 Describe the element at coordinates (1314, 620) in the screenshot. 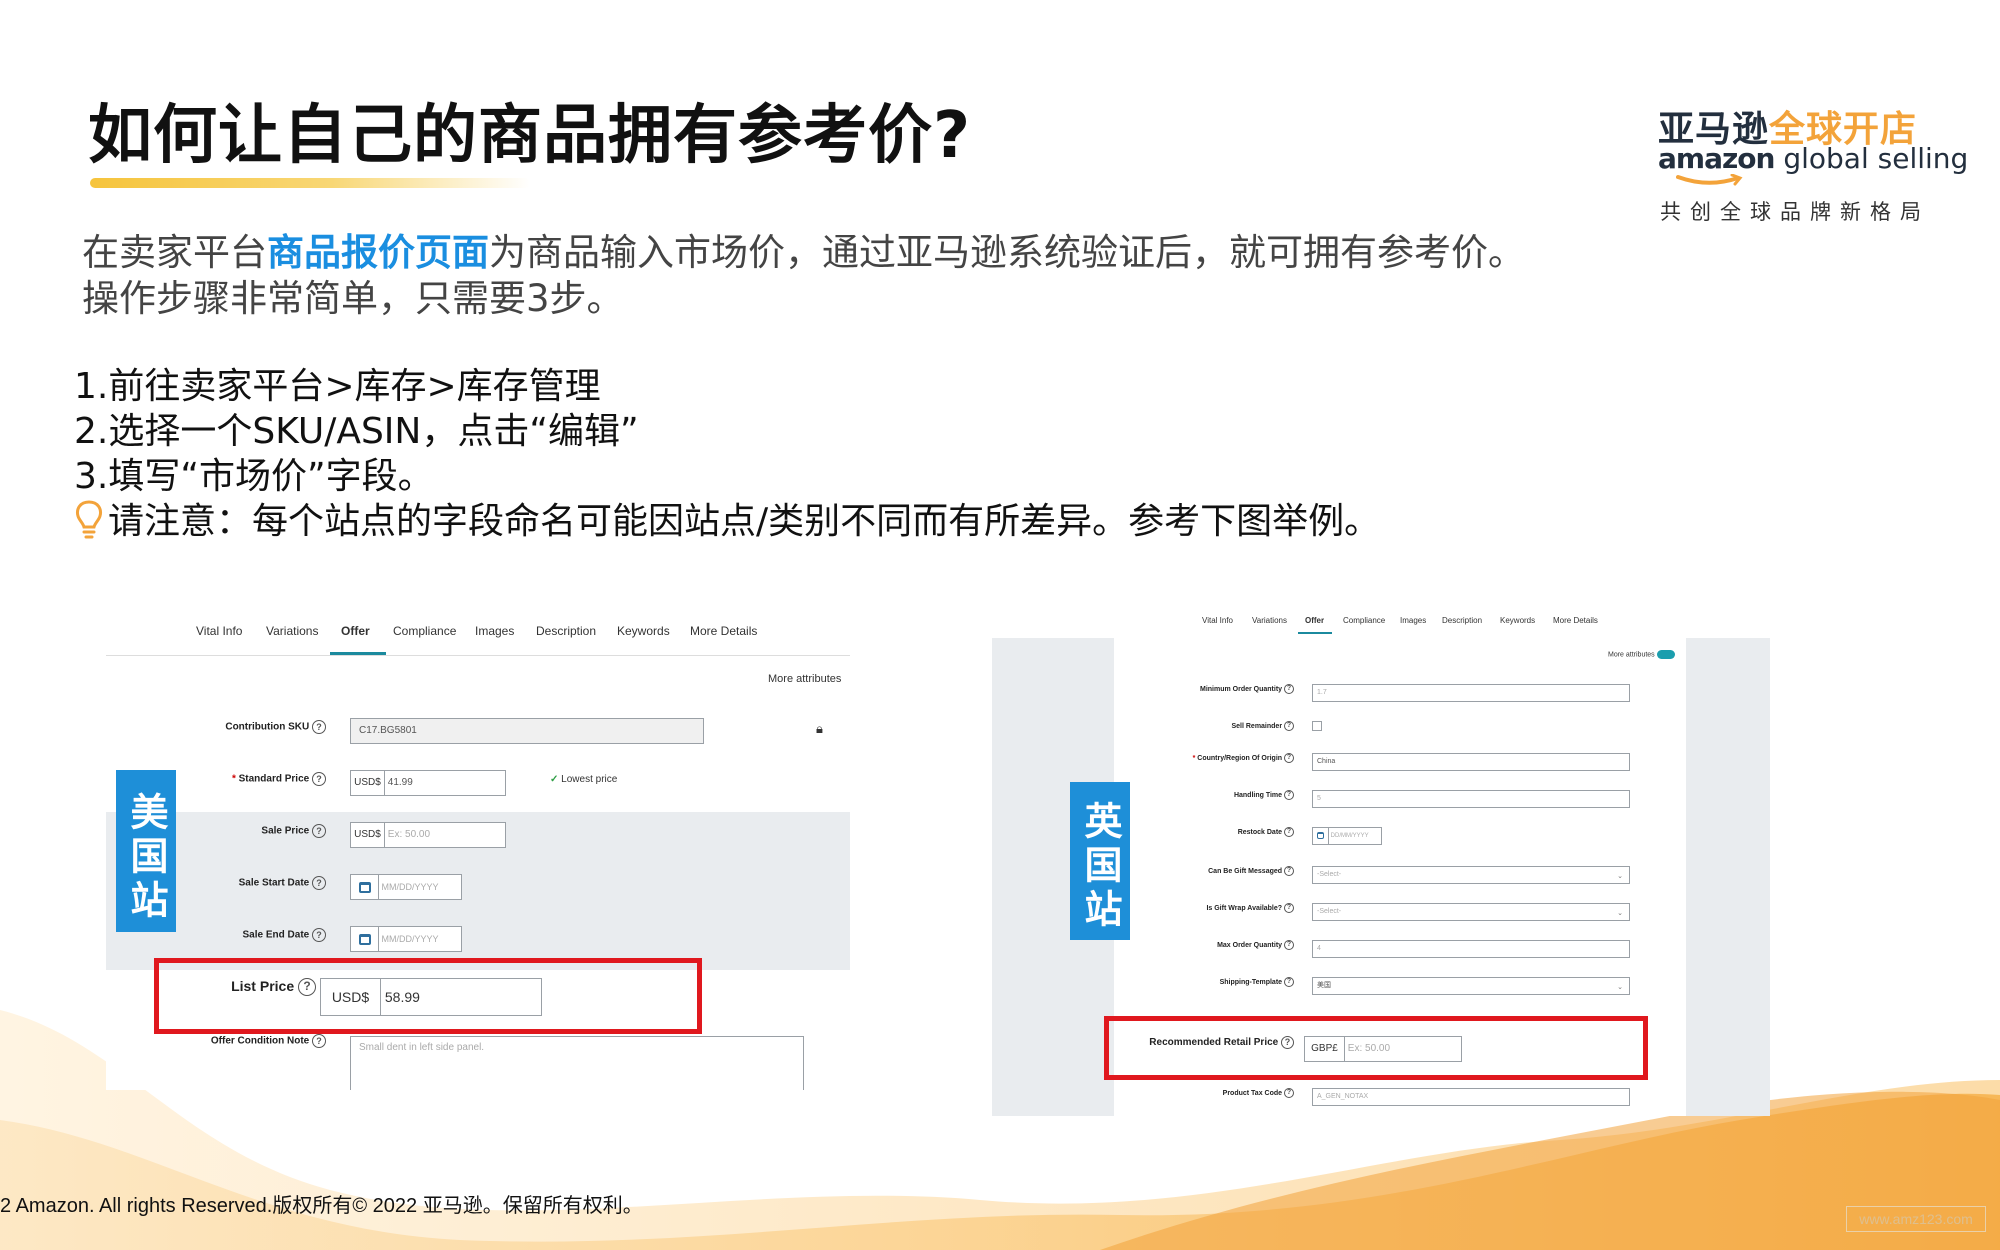

I see `uk-tab-offer: Offer` at that location.